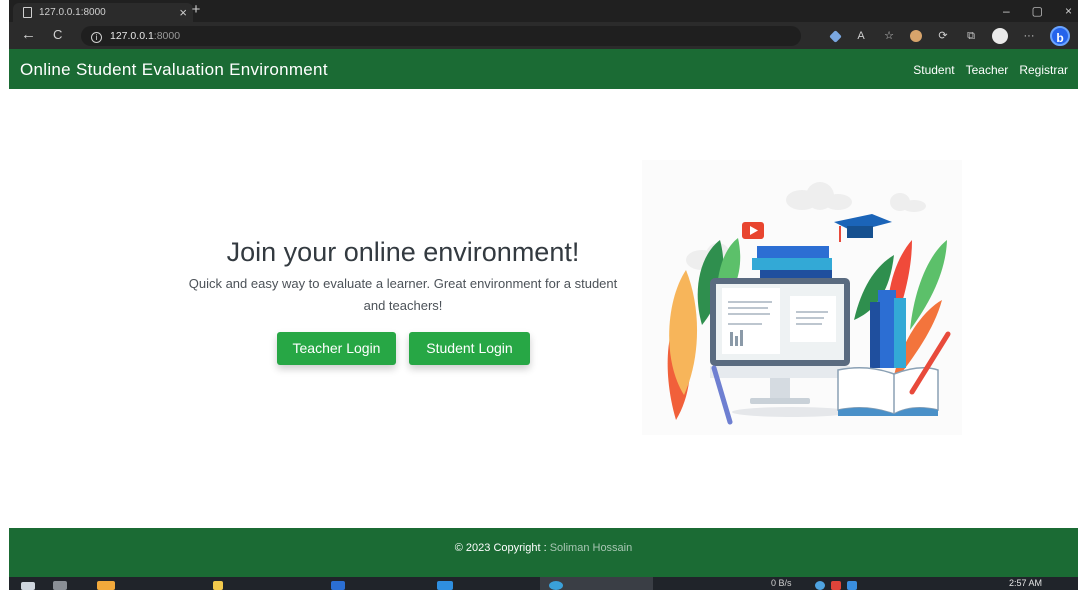 The height and width of the screenshot is (590, 1078). What do you see at coordinates (933, 70) in the screenshot?
I see `nav-link-student: Student` at bounding box center [933, 70].